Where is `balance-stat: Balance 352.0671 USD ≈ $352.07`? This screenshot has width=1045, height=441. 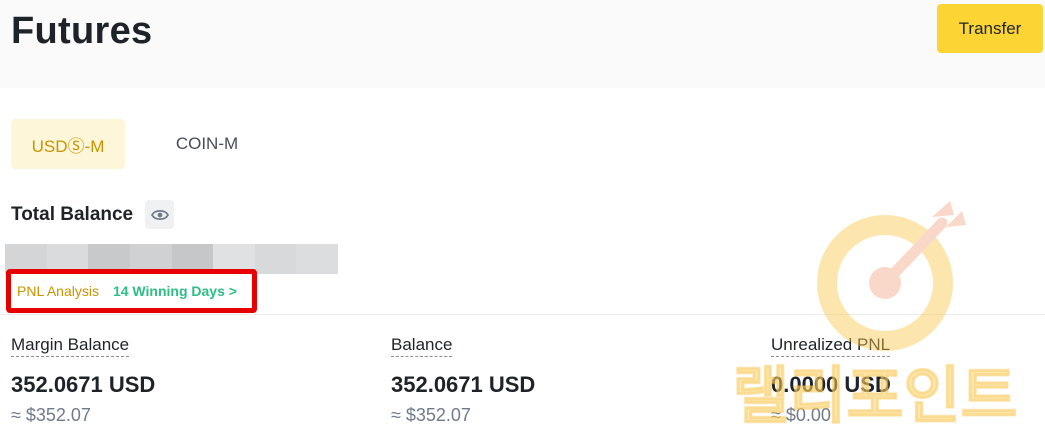
balance-stat: Balance 352.0671 USD ≈ $352.07 is located at coordinates (463, 380).